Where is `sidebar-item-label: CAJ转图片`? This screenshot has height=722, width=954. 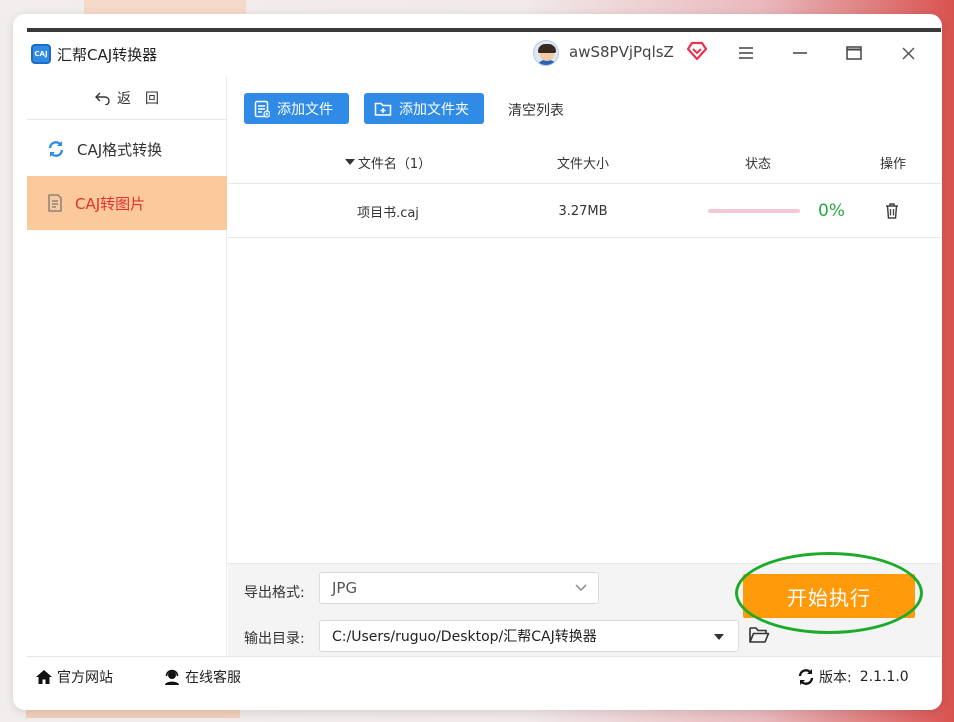 sidebar-item-label: CAJ转图片 is located at coordinates (110, 203).